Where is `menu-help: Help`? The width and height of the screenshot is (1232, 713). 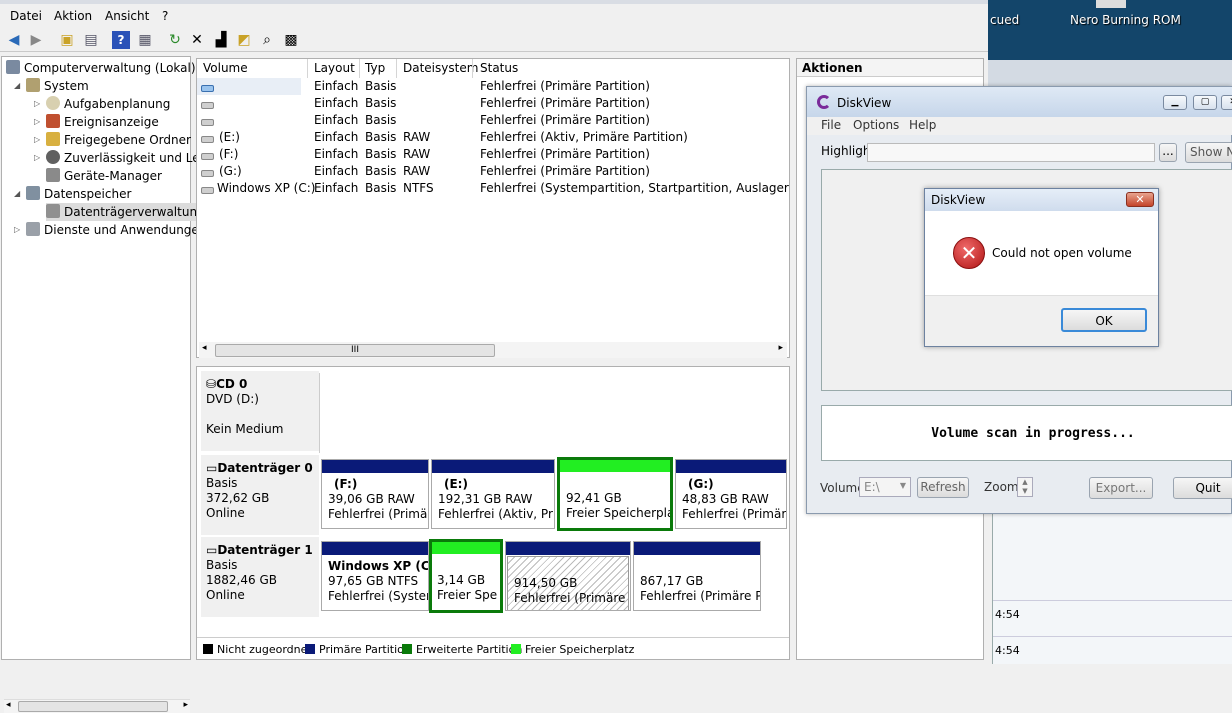
menu-help: Help is located at coordinates (922, 125).